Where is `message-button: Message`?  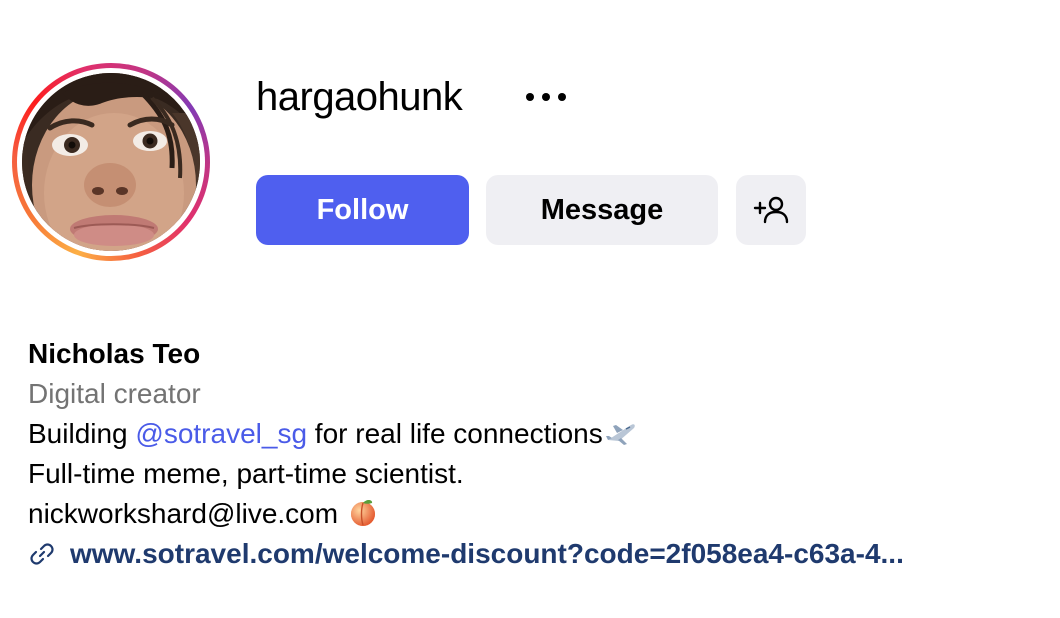 message-button: Message is located at coordinates (602, 210).